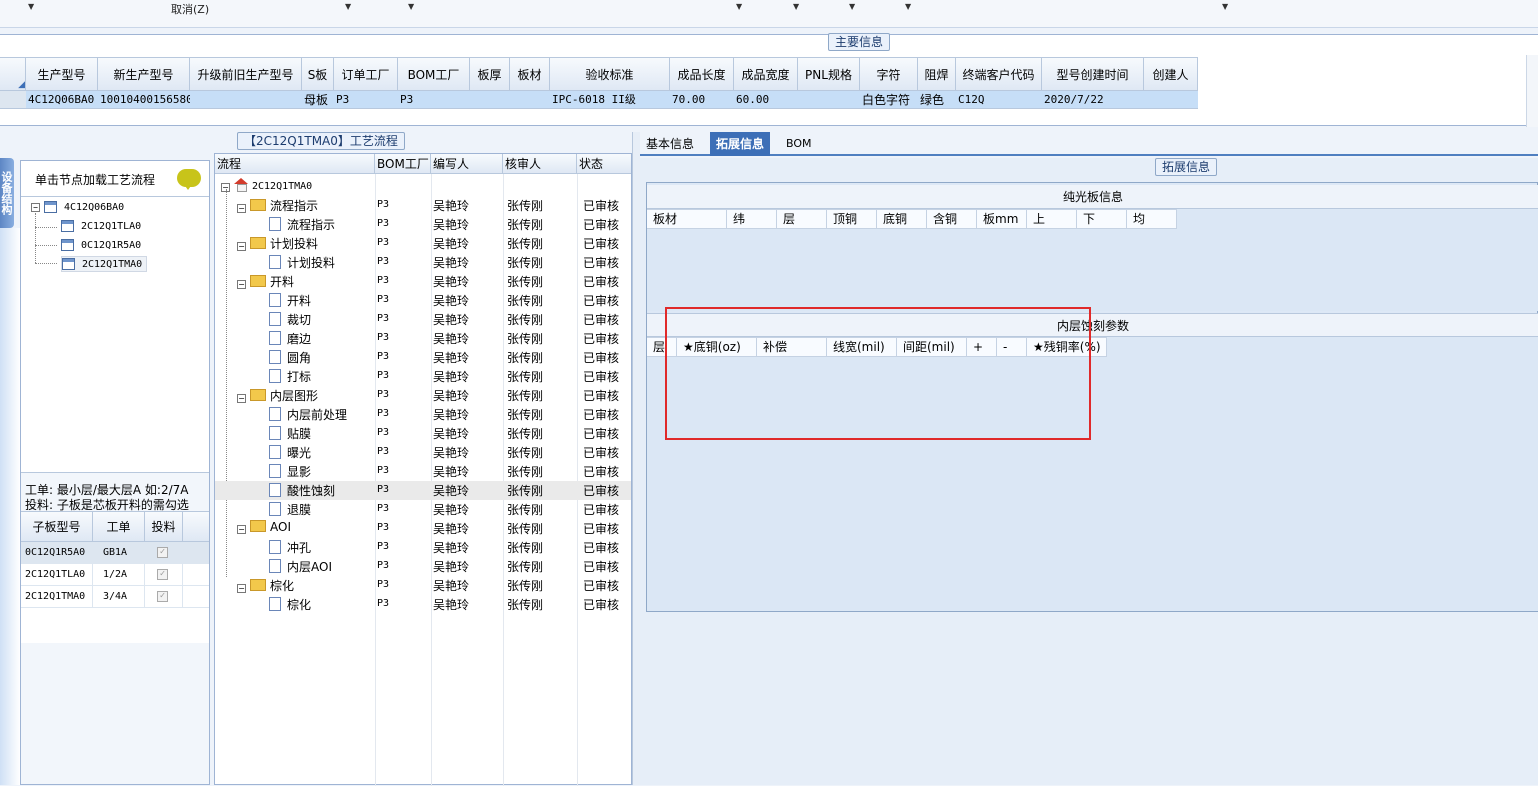 This screenshot has height=786, width=1538. Describe the element at coordinates (57, 596) in the screenshot. I see `table-cell: 2C12Q1TMA0` at that location.